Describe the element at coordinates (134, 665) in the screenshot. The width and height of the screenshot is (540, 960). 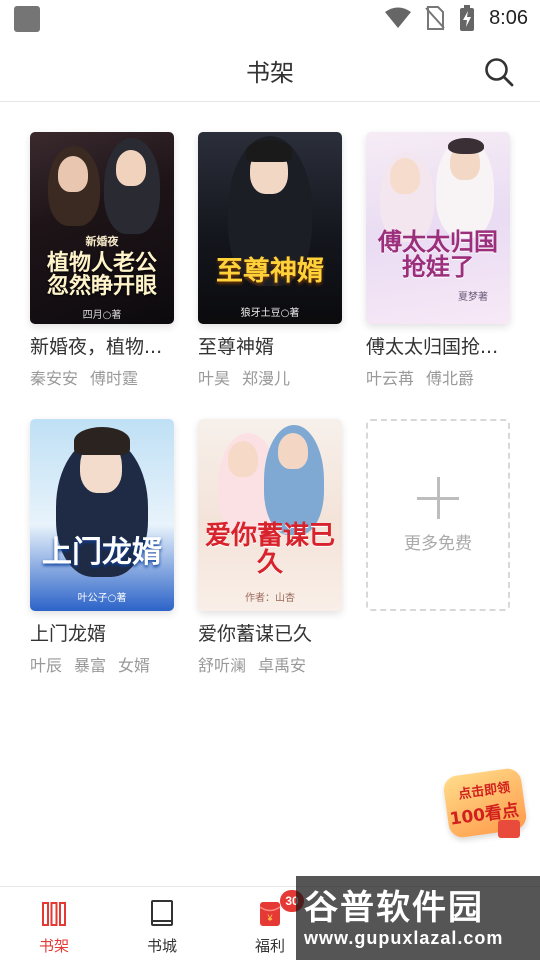
I see `book-tag: 女婿` at that location.